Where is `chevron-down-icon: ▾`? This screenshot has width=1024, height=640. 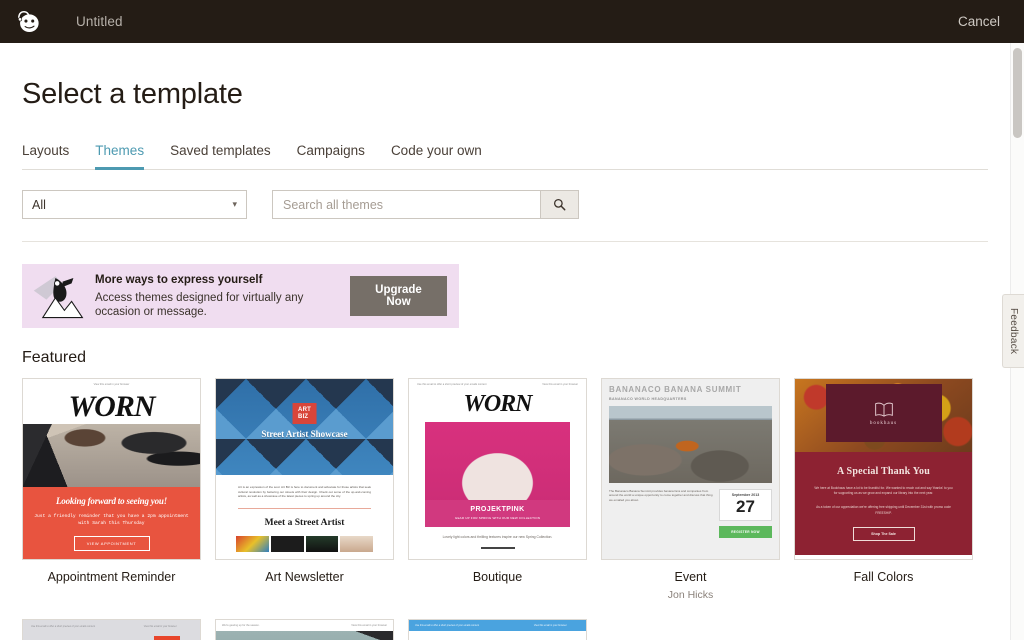
chevron-down-icon: ▾ is located at coordinates (234, 204).